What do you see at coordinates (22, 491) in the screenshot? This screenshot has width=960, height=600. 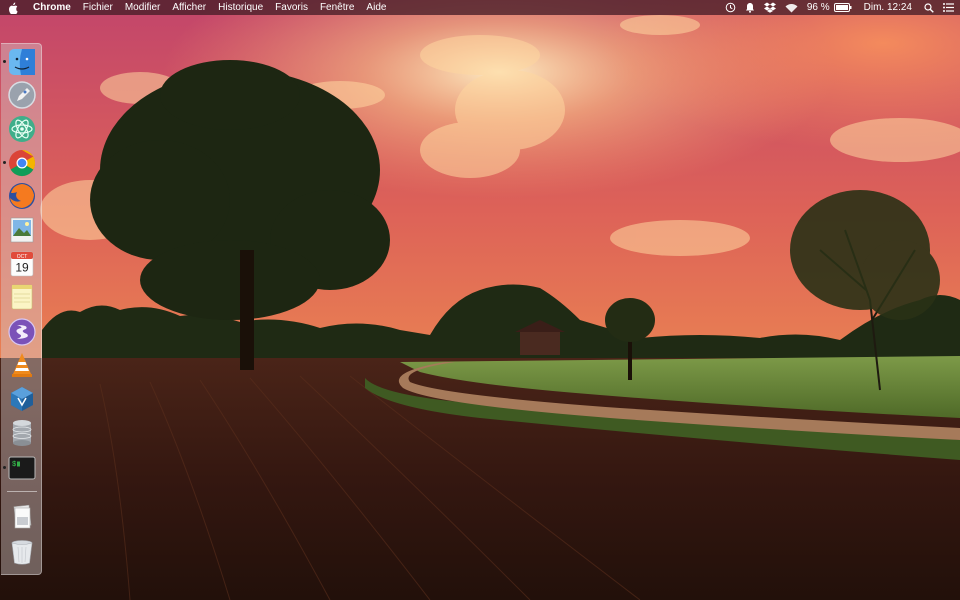 I see `dock-separator` at bounding box center [22, 491].